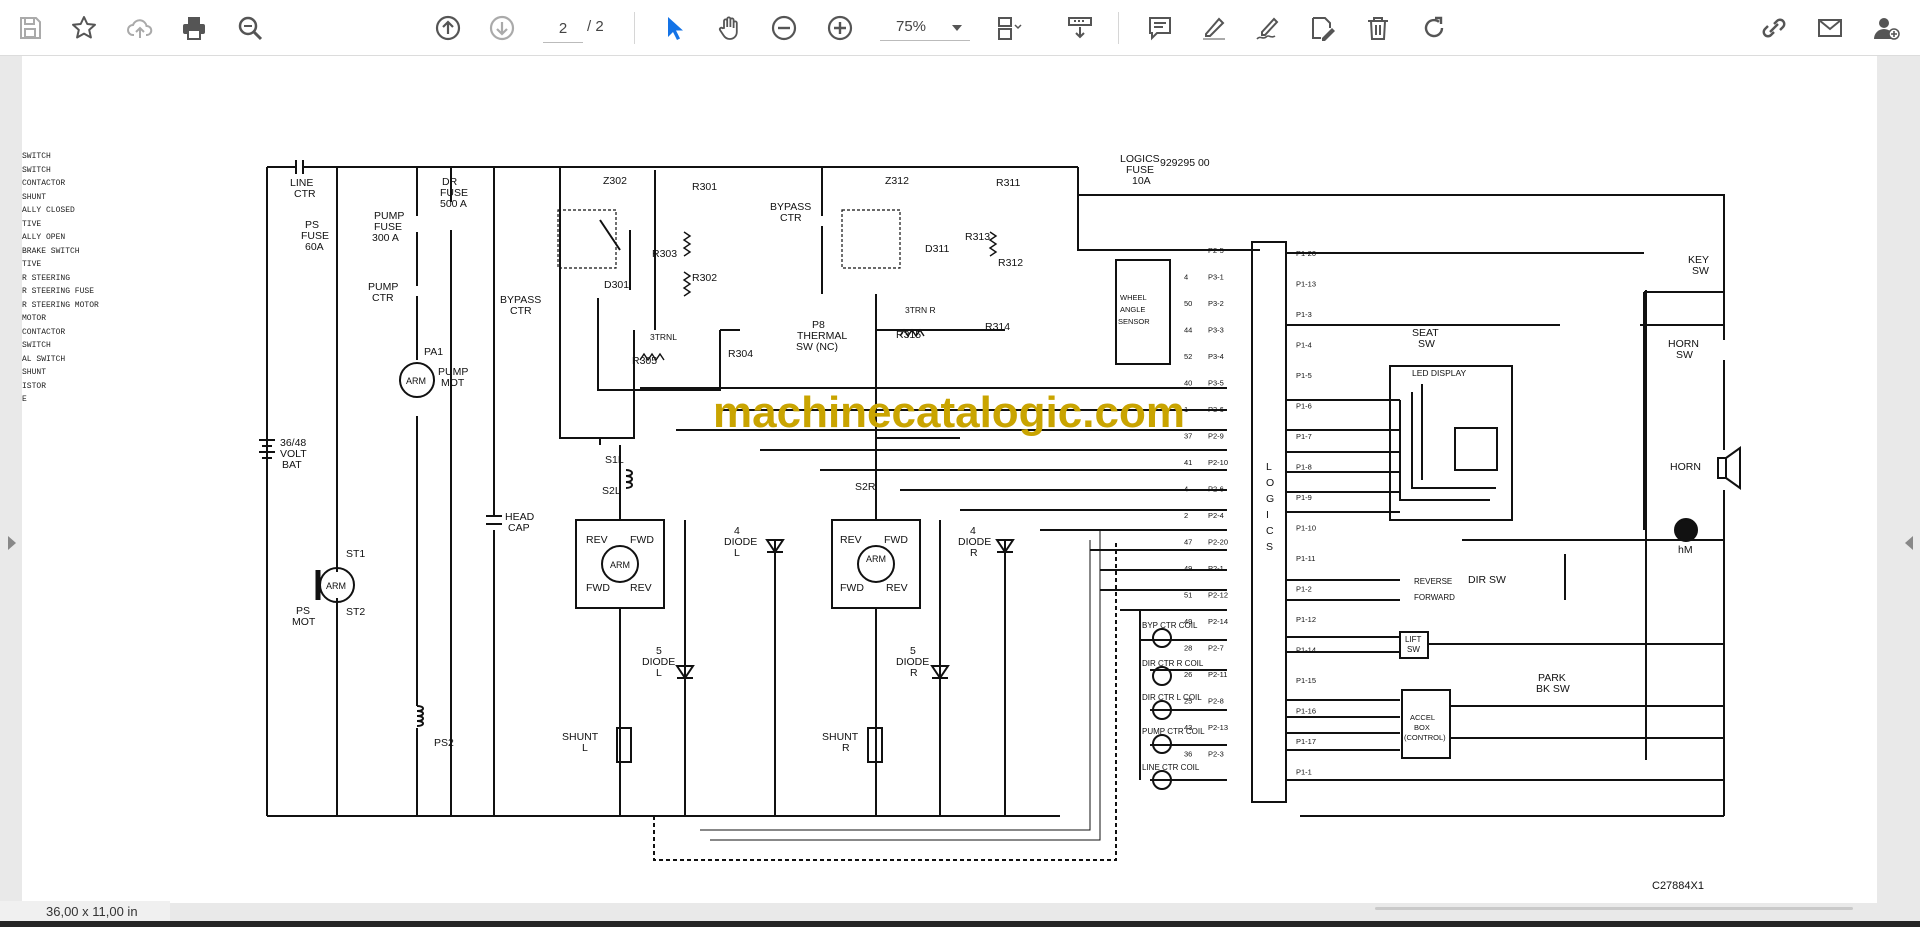 This screenshot has height=927, width=1920. I want to click on p2-pin-label: P2-1, so click(1216, 568).